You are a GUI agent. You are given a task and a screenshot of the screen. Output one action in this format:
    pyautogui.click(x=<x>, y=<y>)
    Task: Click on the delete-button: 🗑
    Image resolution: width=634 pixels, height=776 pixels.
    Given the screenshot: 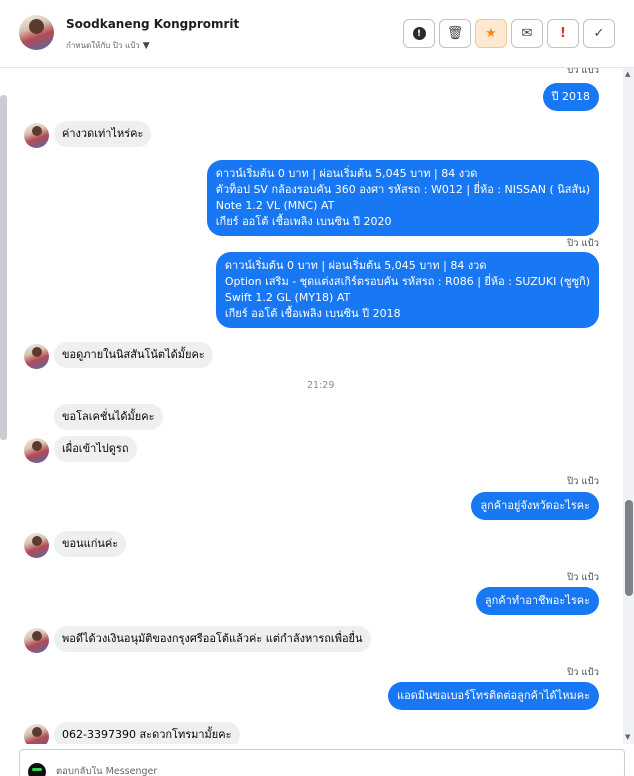 What is the action you would take?
    pyautogui.click(x=455, y=33)
    